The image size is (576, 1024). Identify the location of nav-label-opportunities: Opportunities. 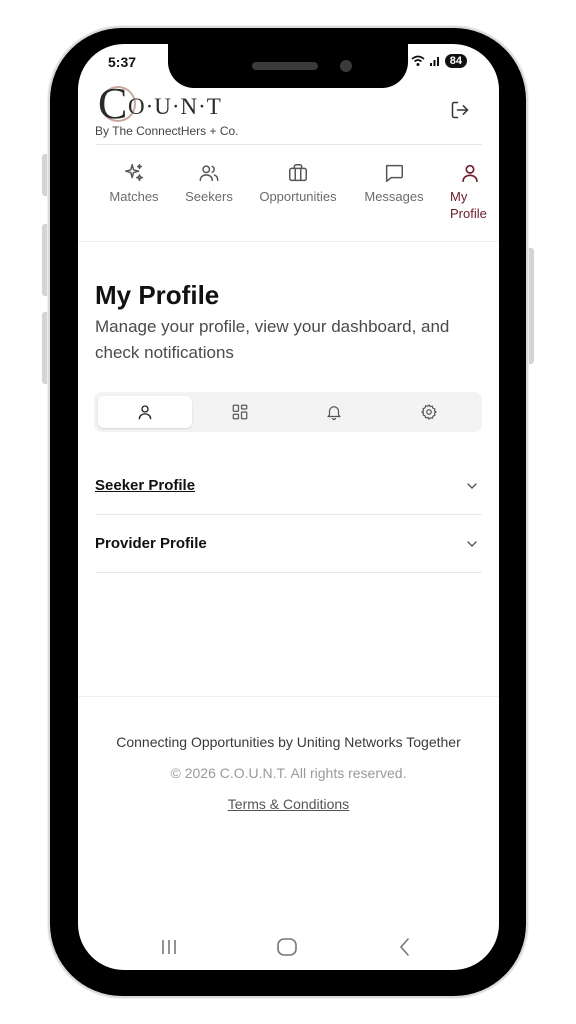
(298, 196).